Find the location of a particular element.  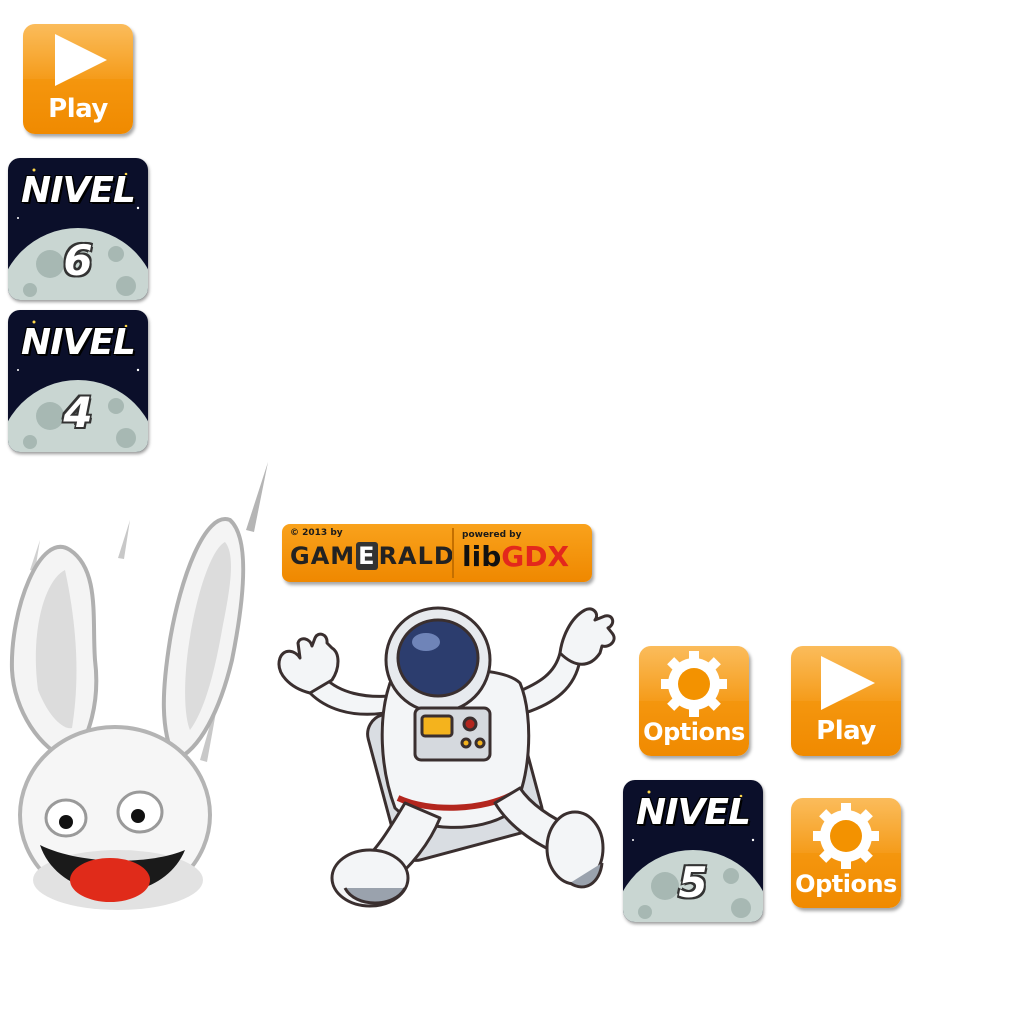

level-number: 6 is located at coordinates (78, 260).